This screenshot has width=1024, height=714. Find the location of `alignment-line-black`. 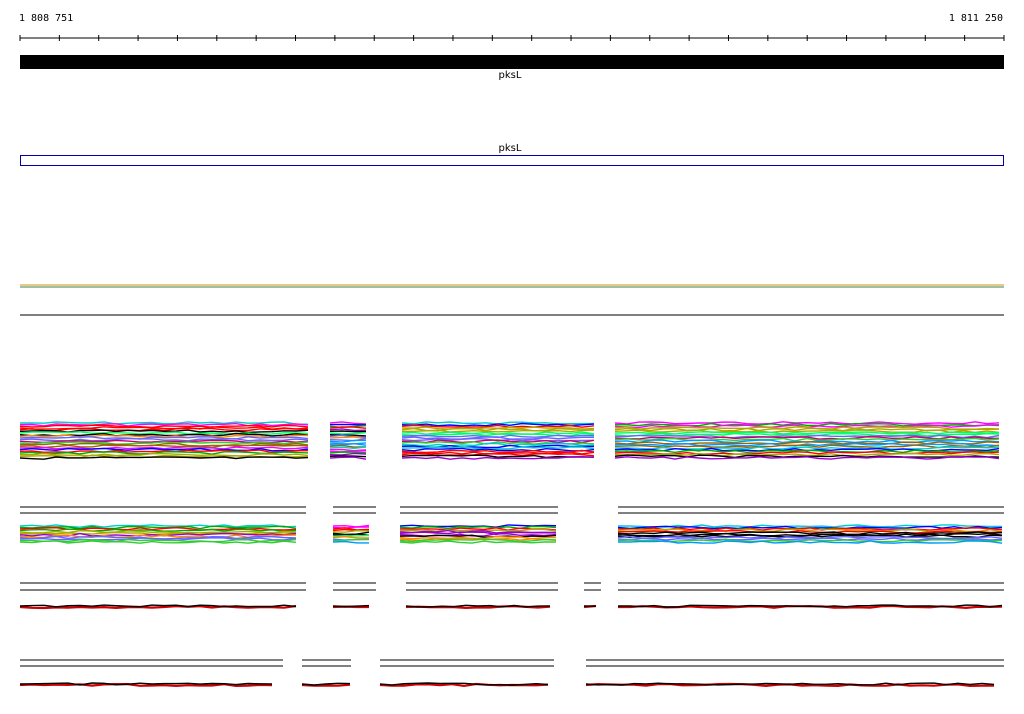

alignment-line-black is located at coordinates (351, 606).